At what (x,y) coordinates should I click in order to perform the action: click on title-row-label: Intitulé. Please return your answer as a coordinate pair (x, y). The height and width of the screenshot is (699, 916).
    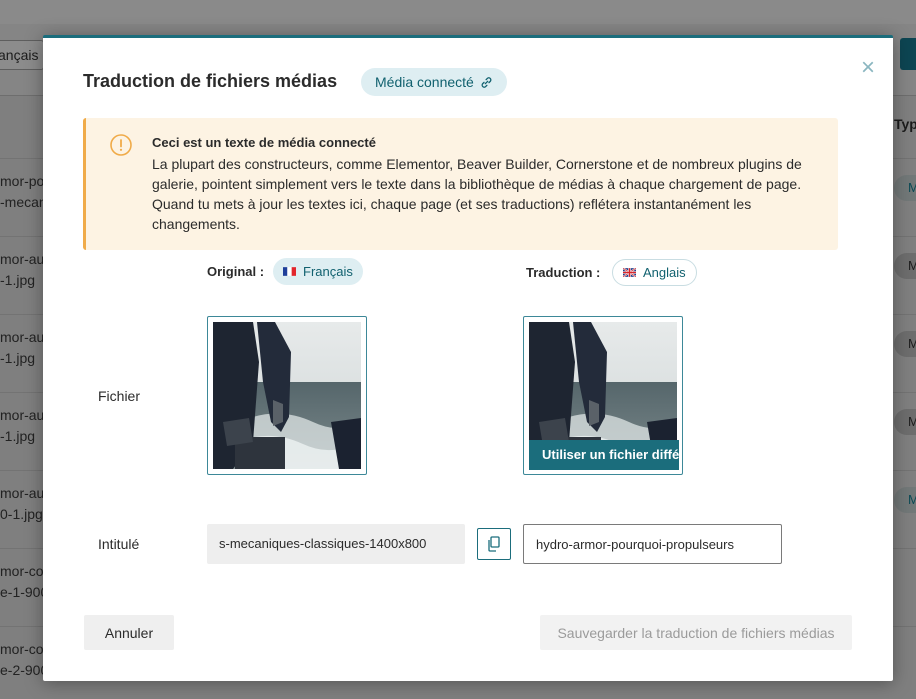
    Looking at the image, I should click on (119, 544).